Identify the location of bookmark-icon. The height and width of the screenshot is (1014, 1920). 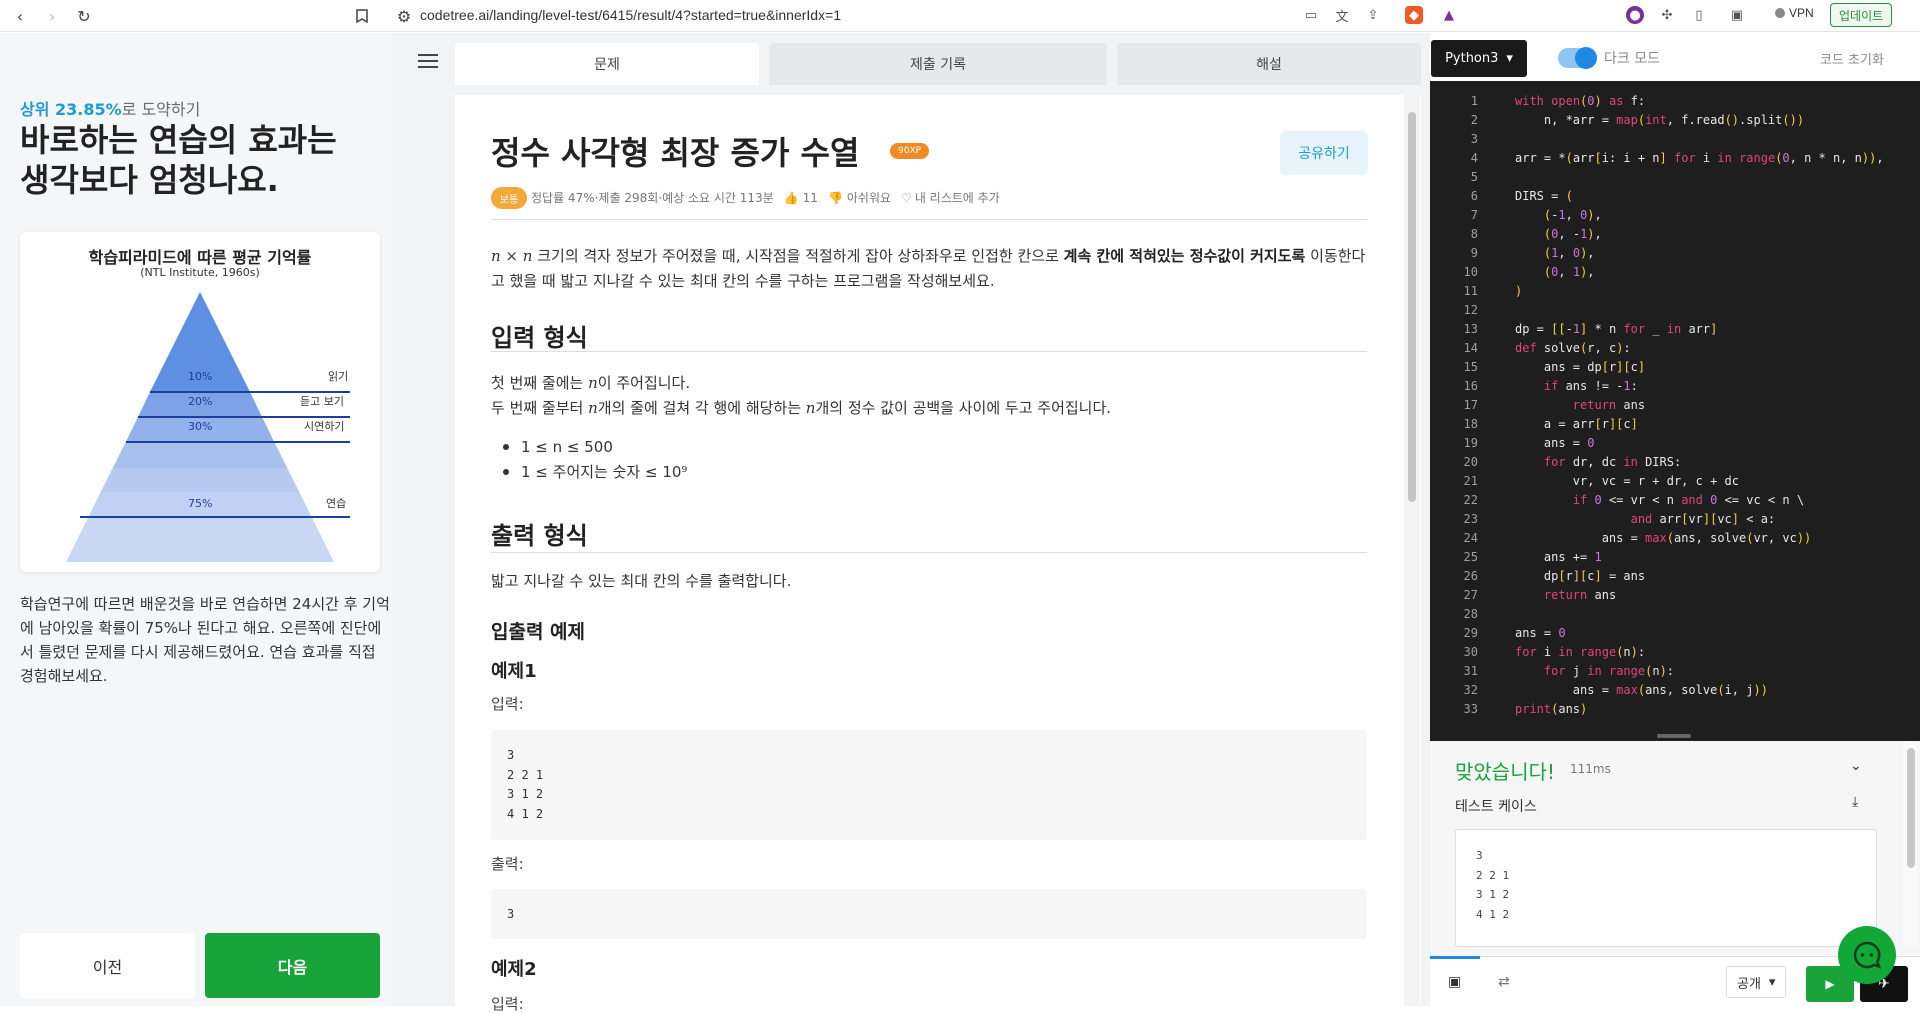
(362, 16).